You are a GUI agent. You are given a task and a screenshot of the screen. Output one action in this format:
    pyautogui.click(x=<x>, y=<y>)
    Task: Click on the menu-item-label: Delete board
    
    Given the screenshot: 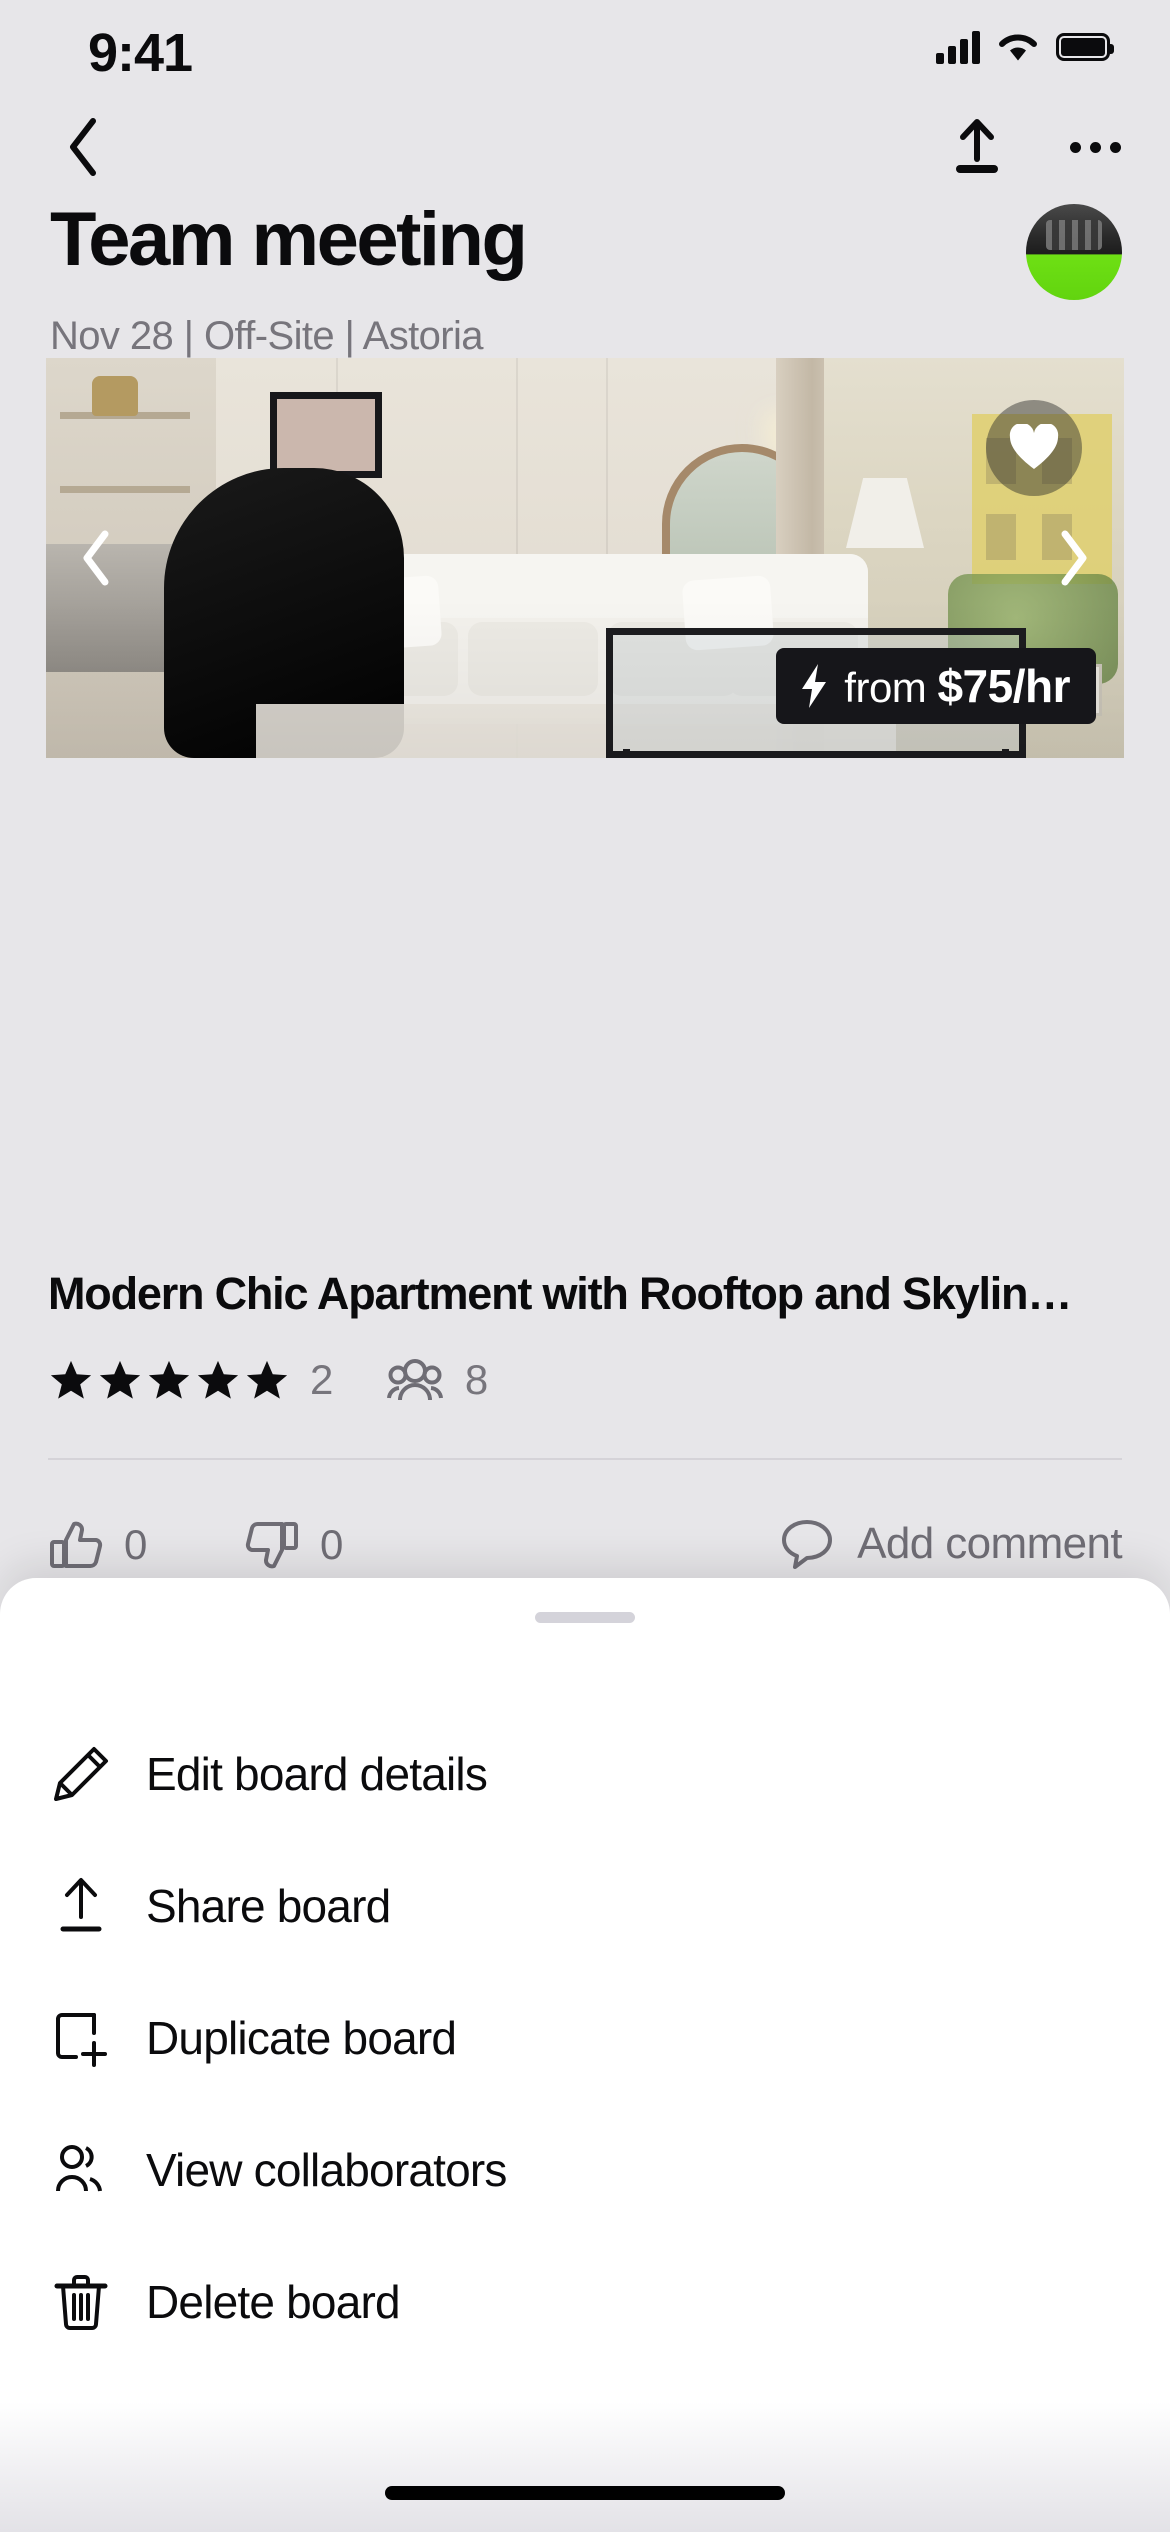 What is the action you would take?
    pyautogui.click(x=273, y=2302)
    